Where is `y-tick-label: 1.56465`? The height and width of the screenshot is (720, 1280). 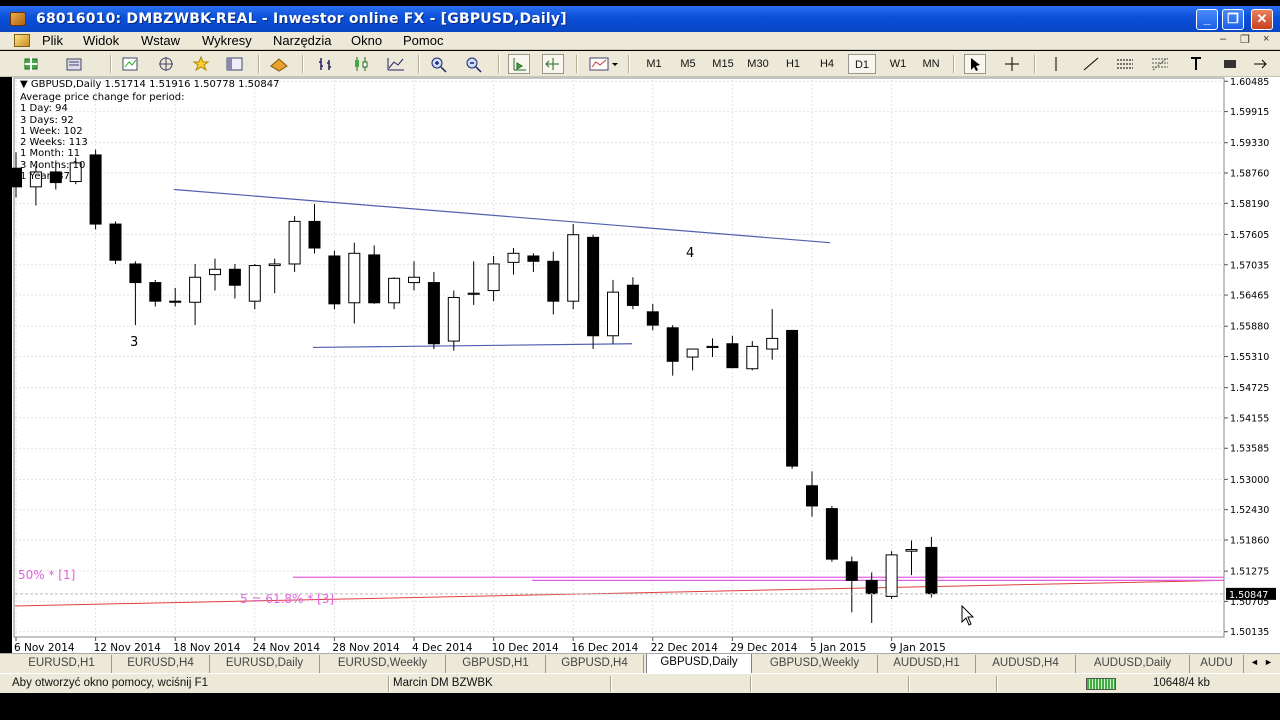 y-tick-label: 1.56465 is located at coordinates (1249, 296).